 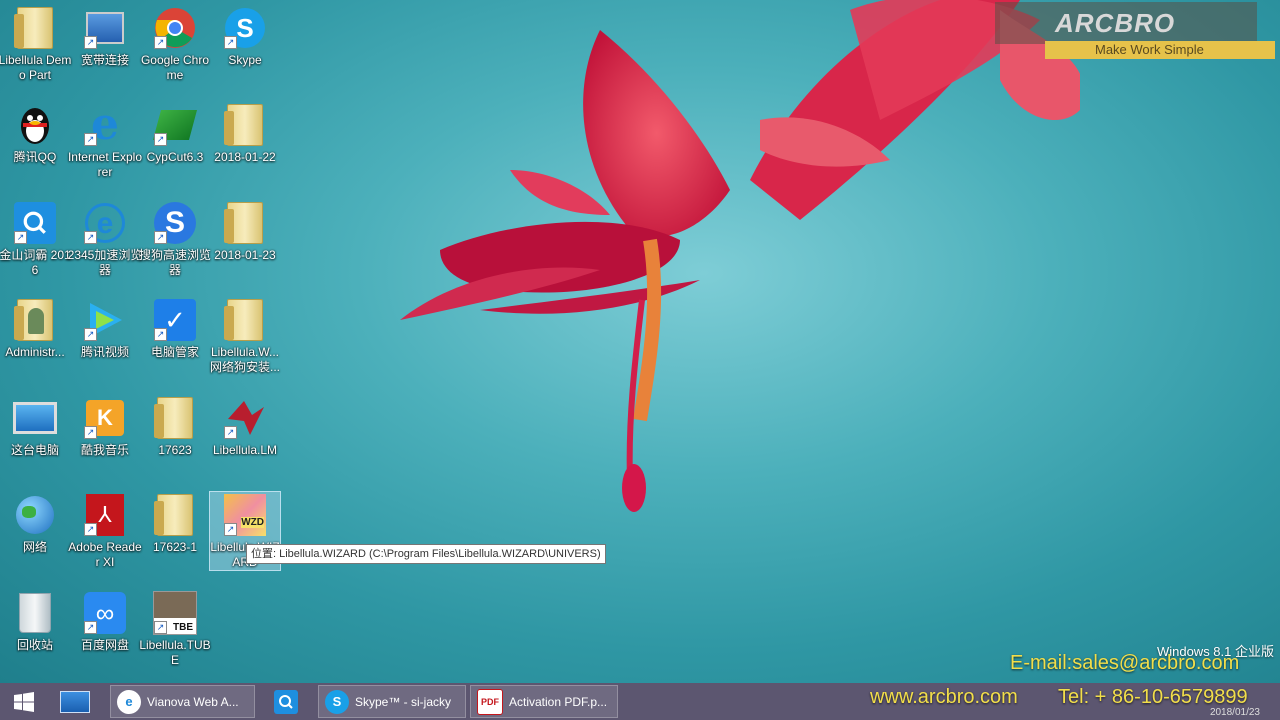 What do you see at coordinates (35, 515) in the screenshot?
I see `network-globe-icon` at bounding box center [35, 515].